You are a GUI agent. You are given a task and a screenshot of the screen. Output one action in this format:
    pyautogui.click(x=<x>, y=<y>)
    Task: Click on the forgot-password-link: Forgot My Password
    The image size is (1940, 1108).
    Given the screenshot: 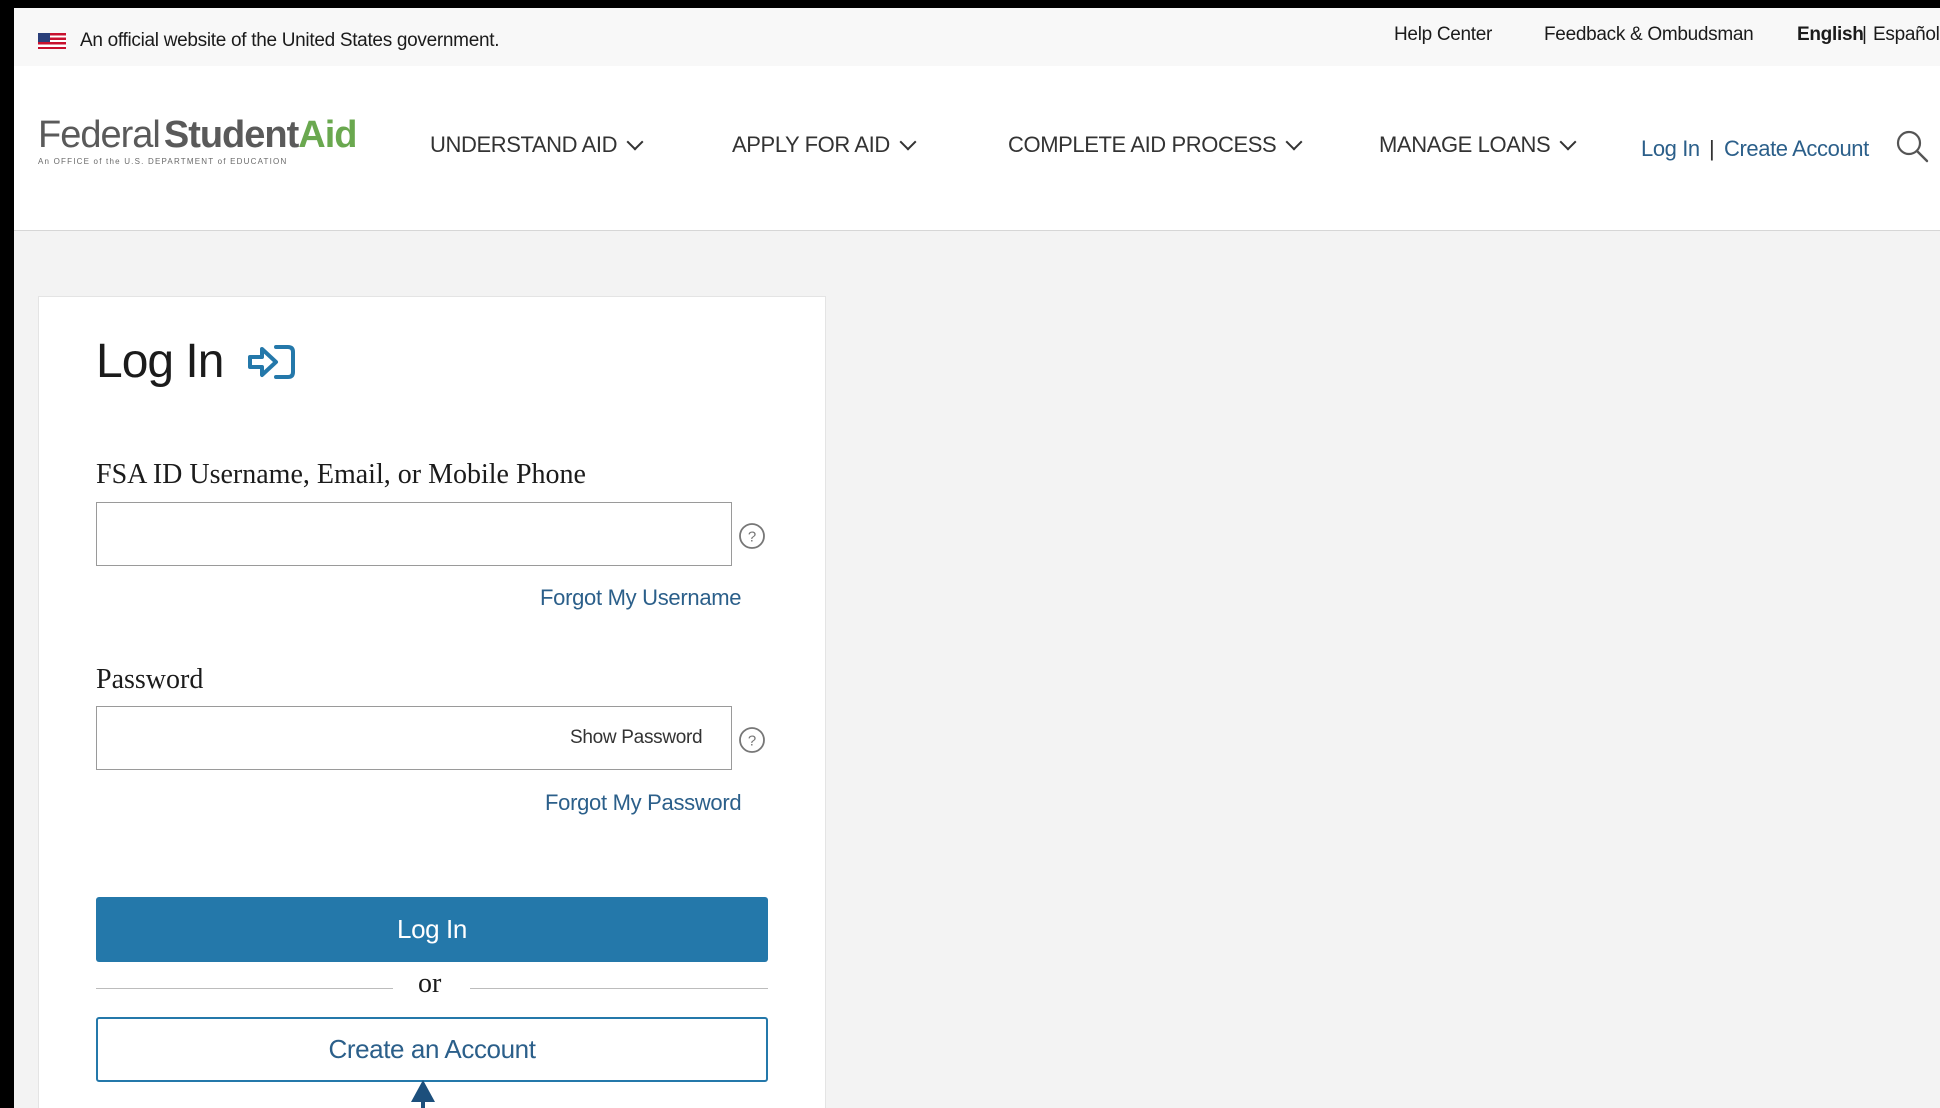 What is the action you would take?
    pyautogui.click(x=643, y=803)
    